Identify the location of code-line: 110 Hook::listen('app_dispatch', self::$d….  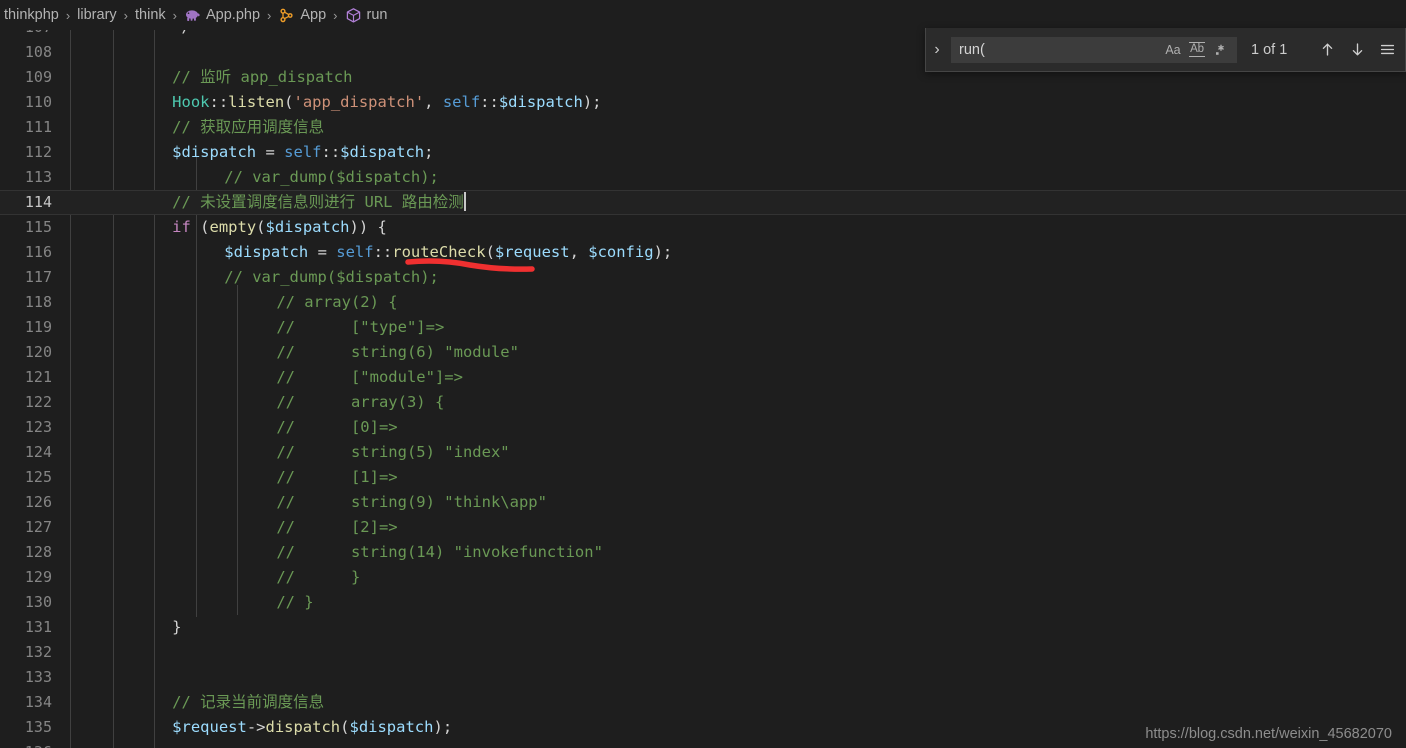
(703, 102).